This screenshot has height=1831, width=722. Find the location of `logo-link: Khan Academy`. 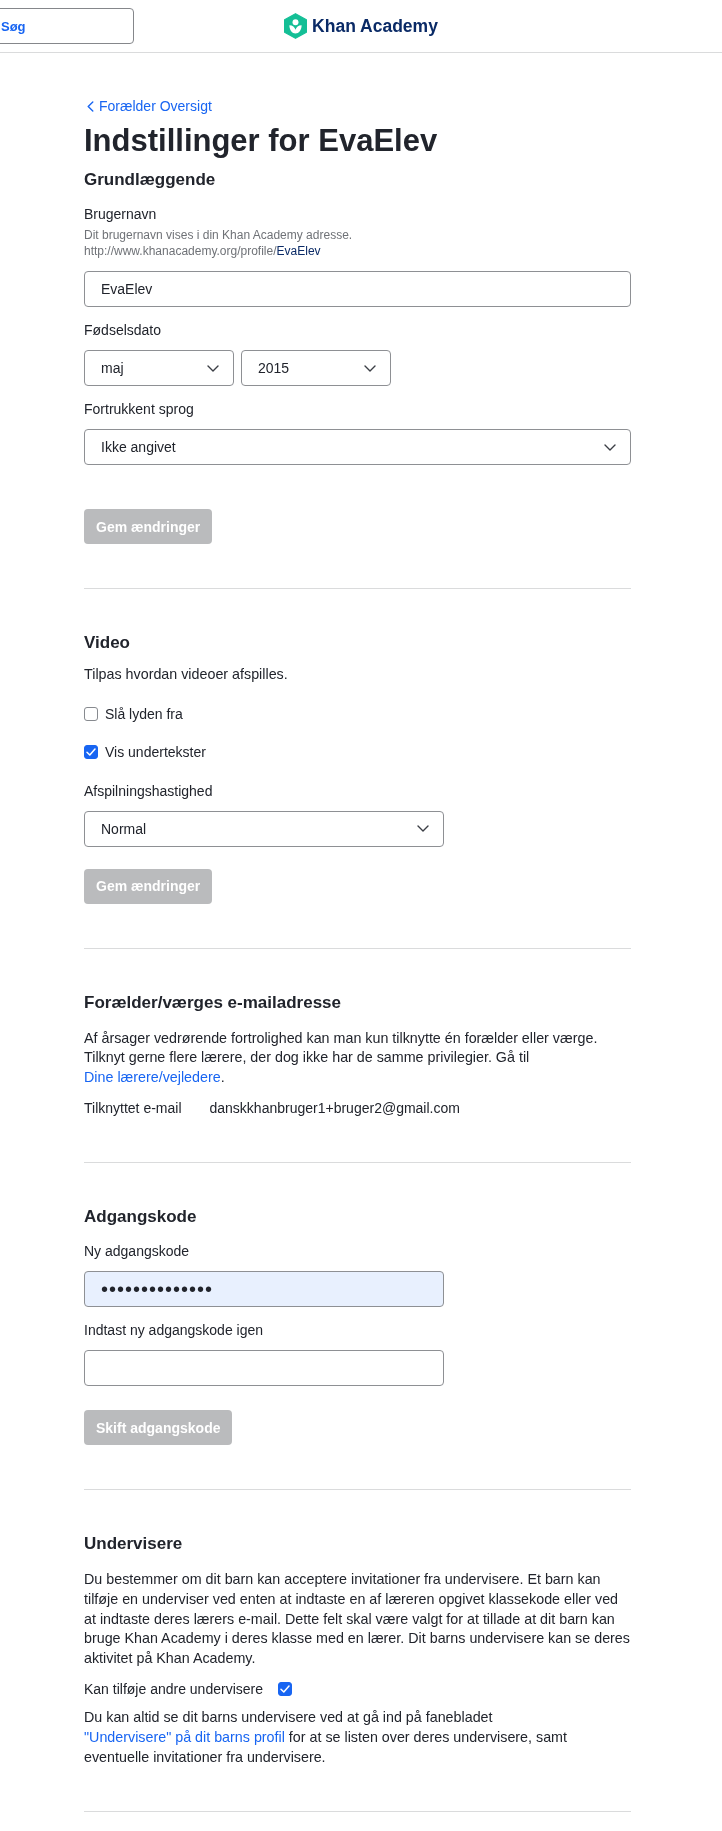

logo-link: Khan Academy is located at coordinates (361, 26).